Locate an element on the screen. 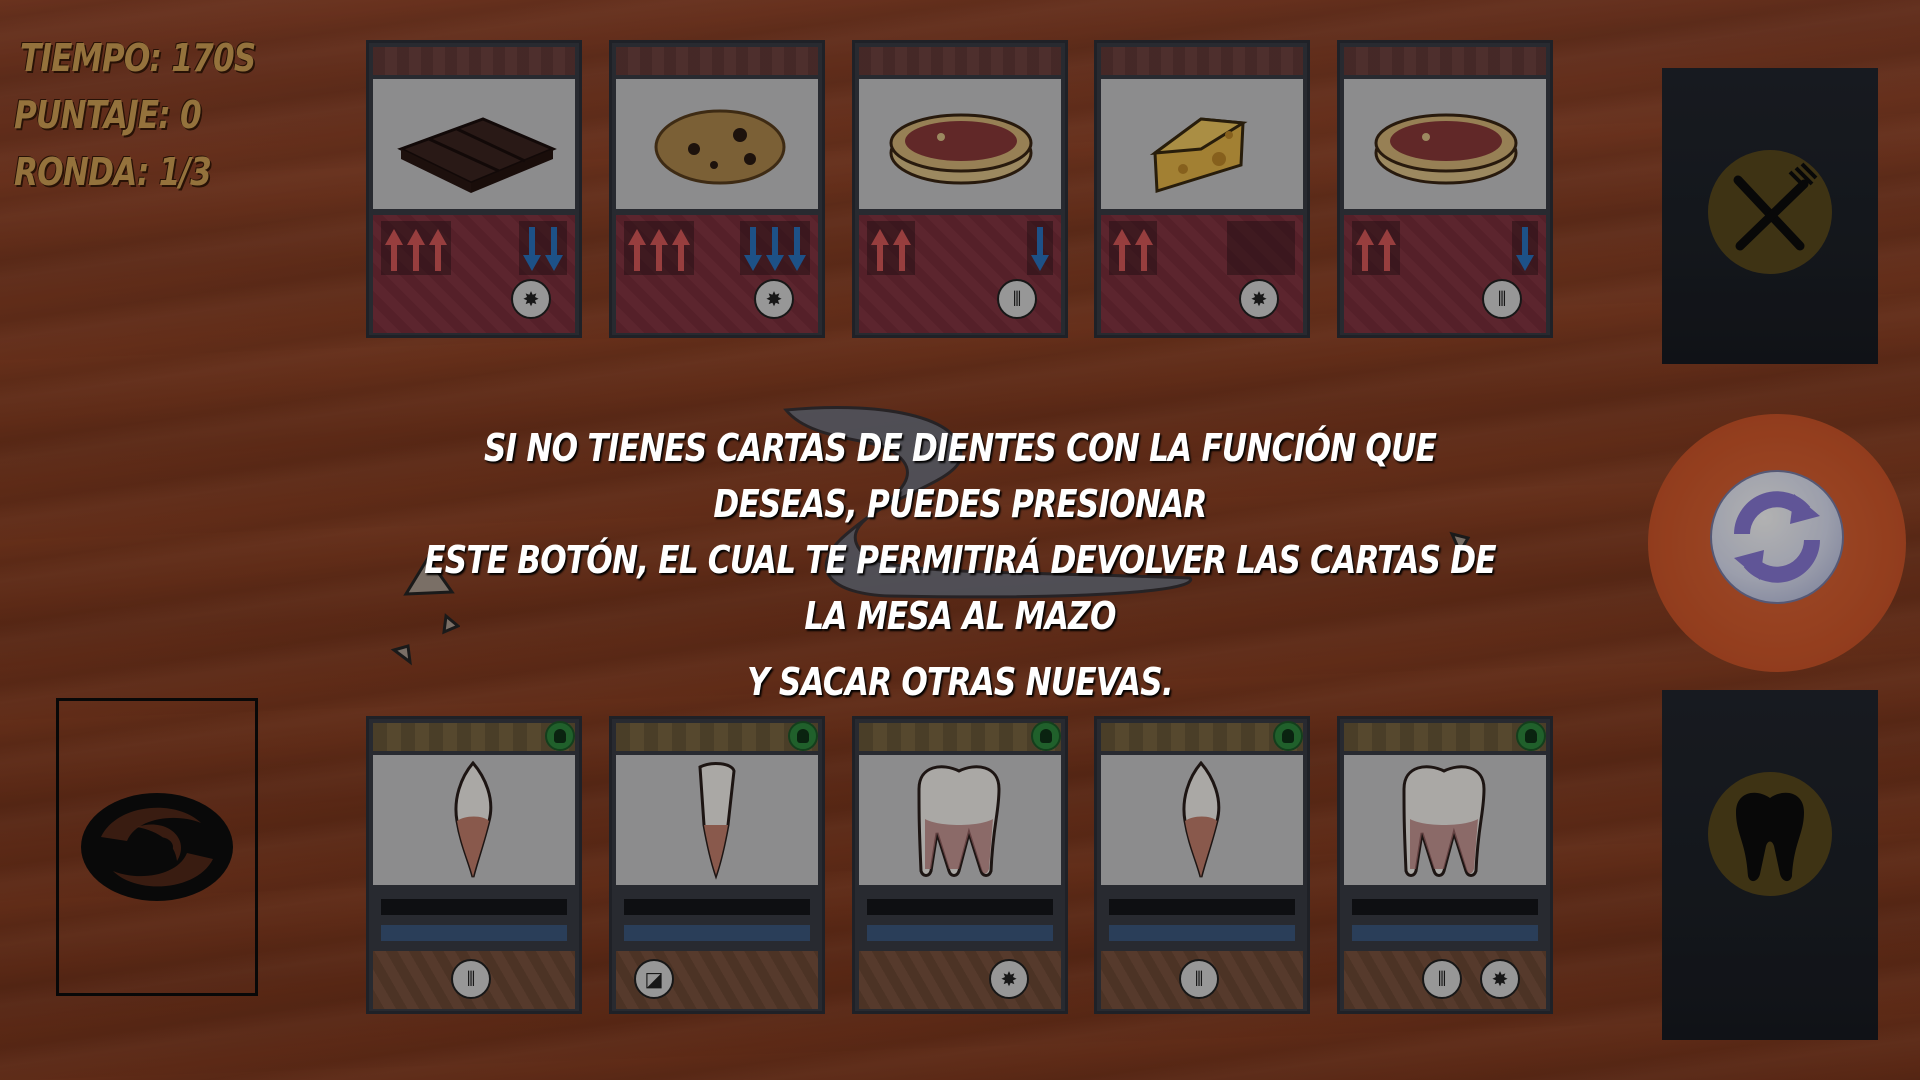 The height and width of the screenshot is (1080, 1920). tutorial-line-3: Y SACAR OTRAS NUEVAS. is located at coordinates (960, 682).